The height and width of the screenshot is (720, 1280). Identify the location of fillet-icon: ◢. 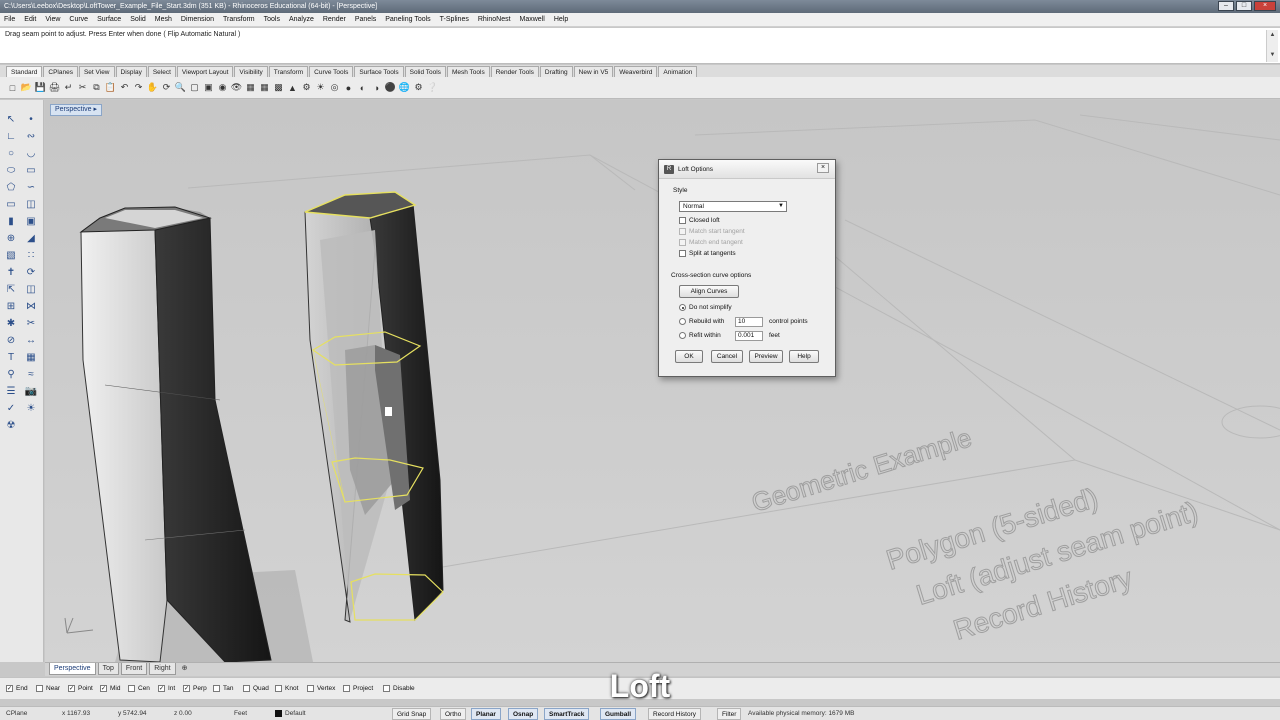
(31, 238).